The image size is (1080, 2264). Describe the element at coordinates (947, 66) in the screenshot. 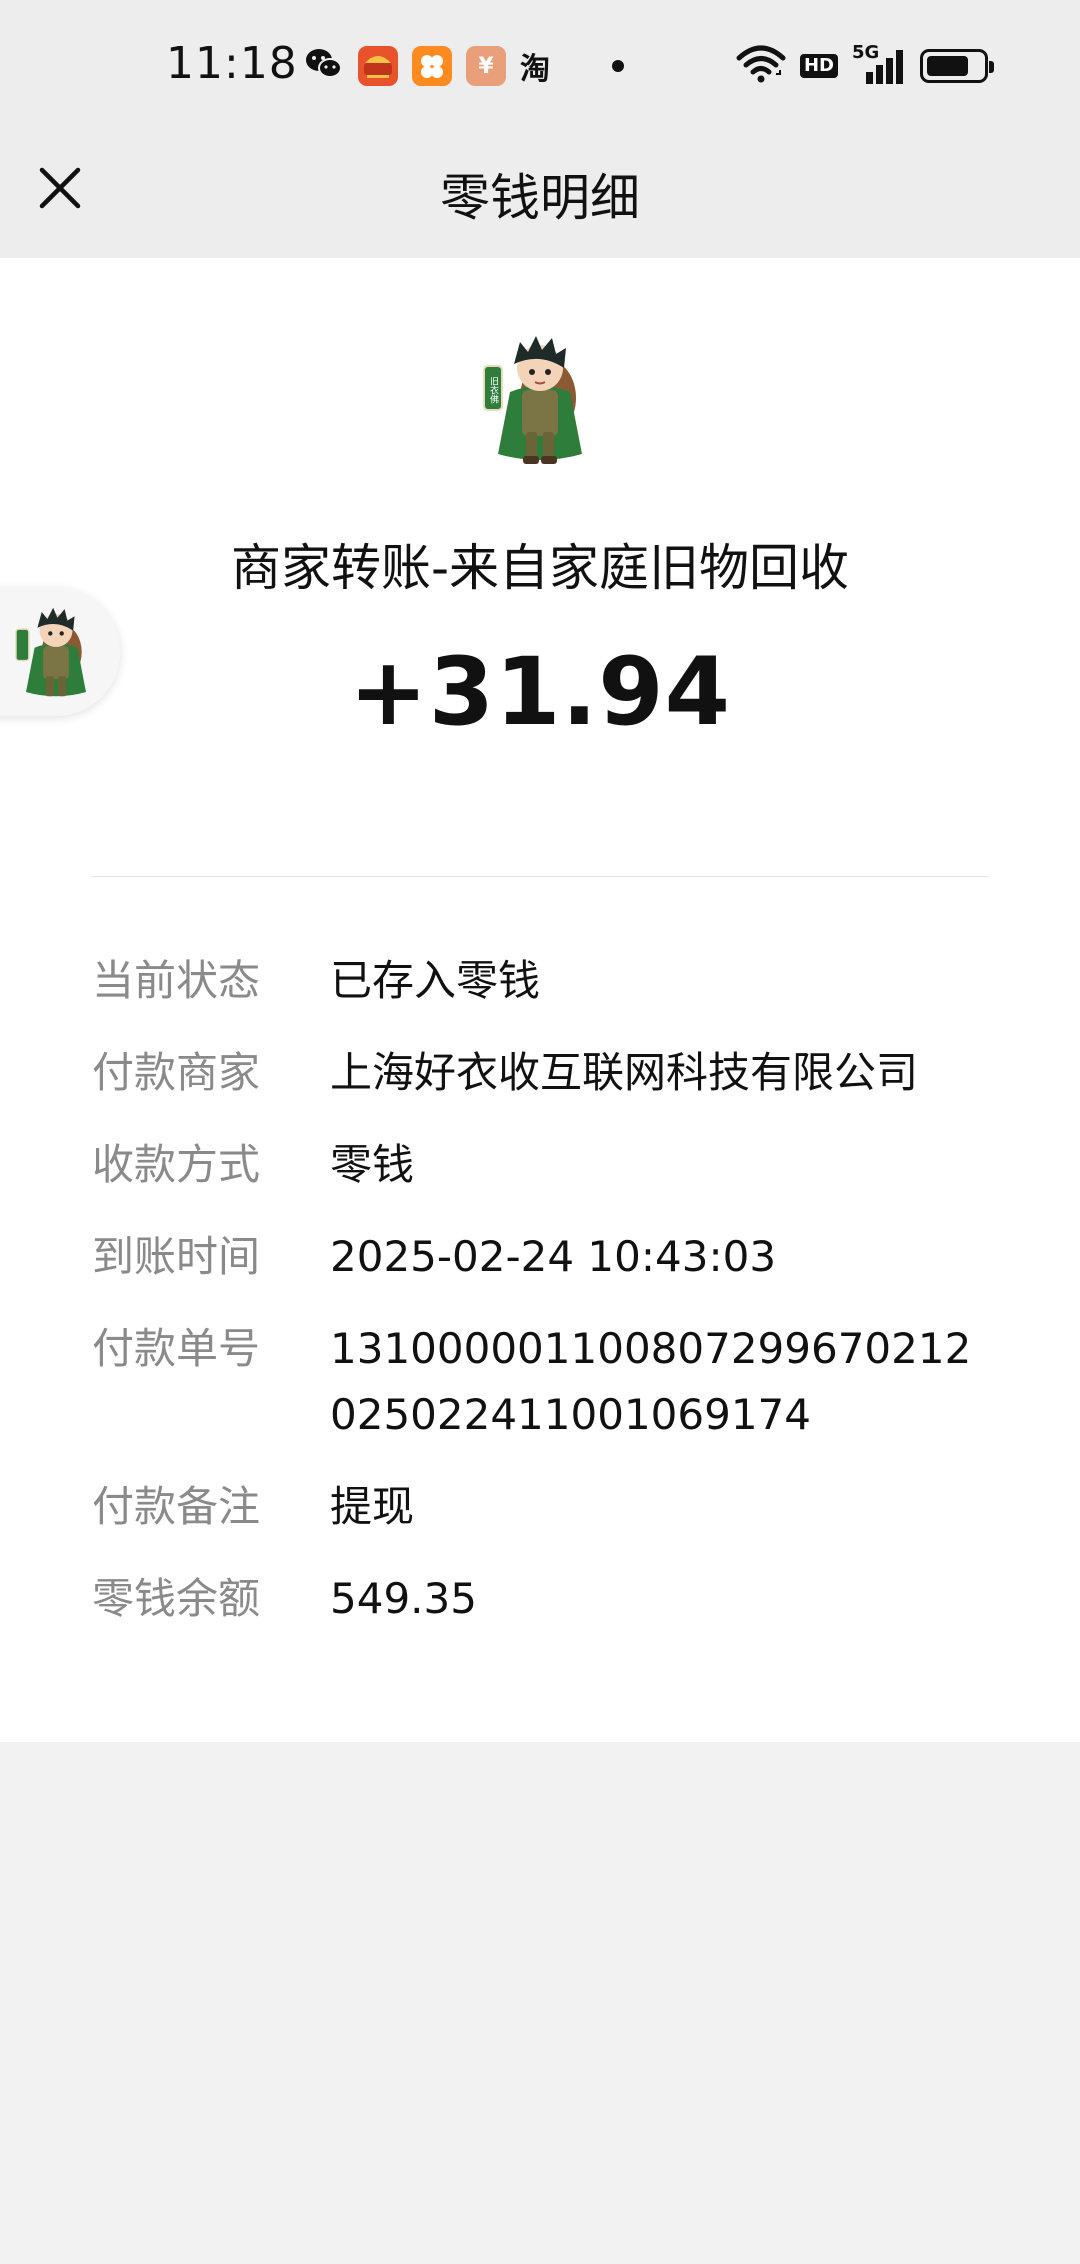

I see `battery-level` at that location.